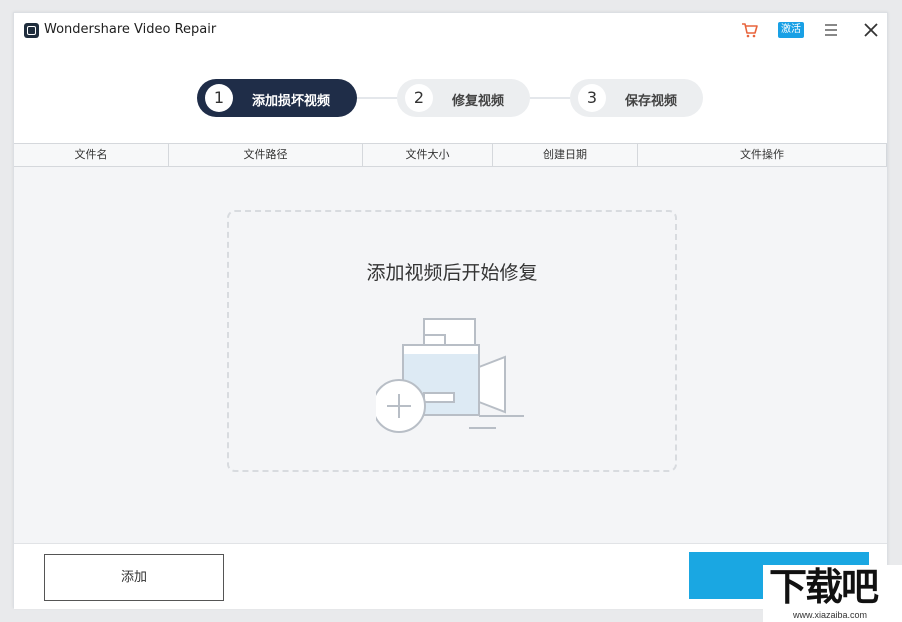 The width and height of the screenshot is (902, 622). Describe the element at coordinates (91, 155) in the screenshot. I see `column-header-filename: 文件名` at that location.